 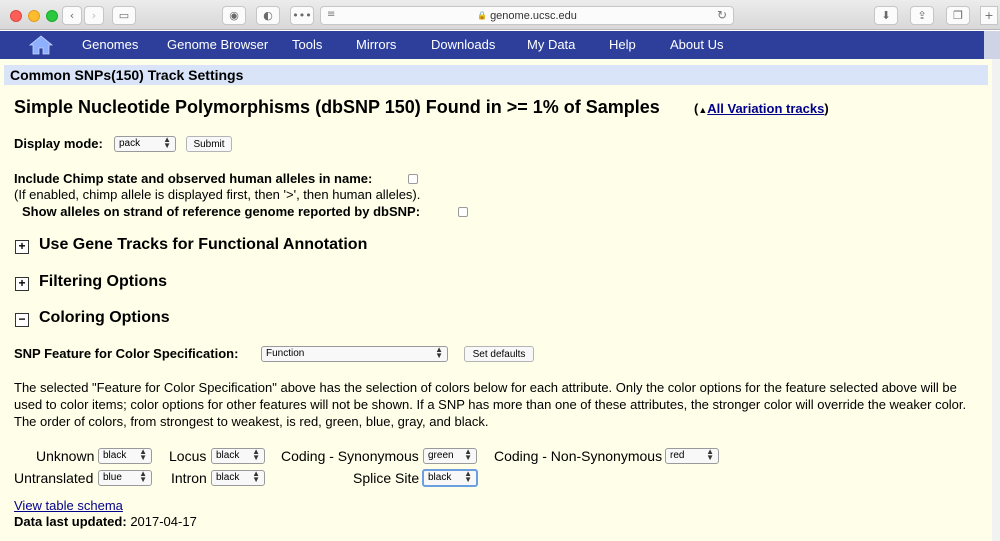 What do you see at coordinates (376, 44) in the screenshot?
I see `nav-mirrors: Mirrors` at bounding box center [376, 44].